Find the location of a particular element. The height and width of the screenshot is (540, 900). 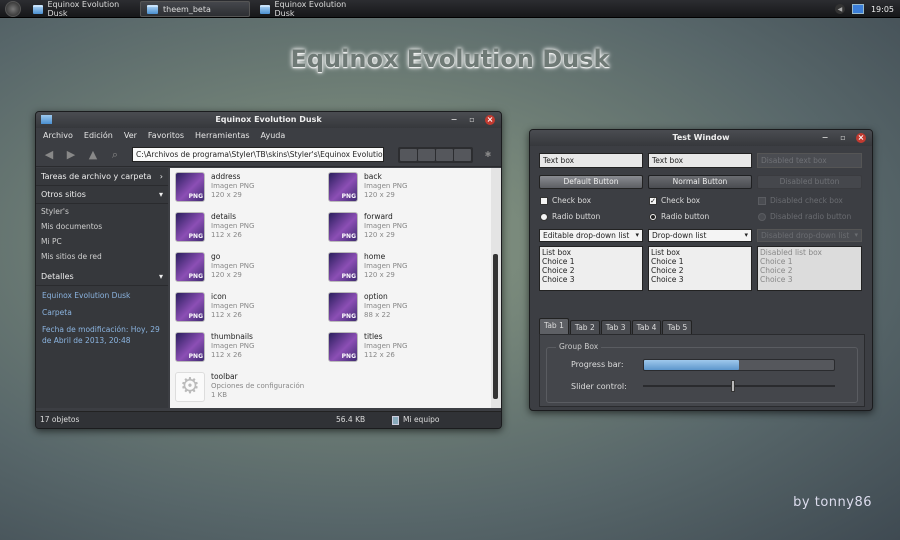

forward-arrow-icon: ▶ is located at coordinates (71, 154).